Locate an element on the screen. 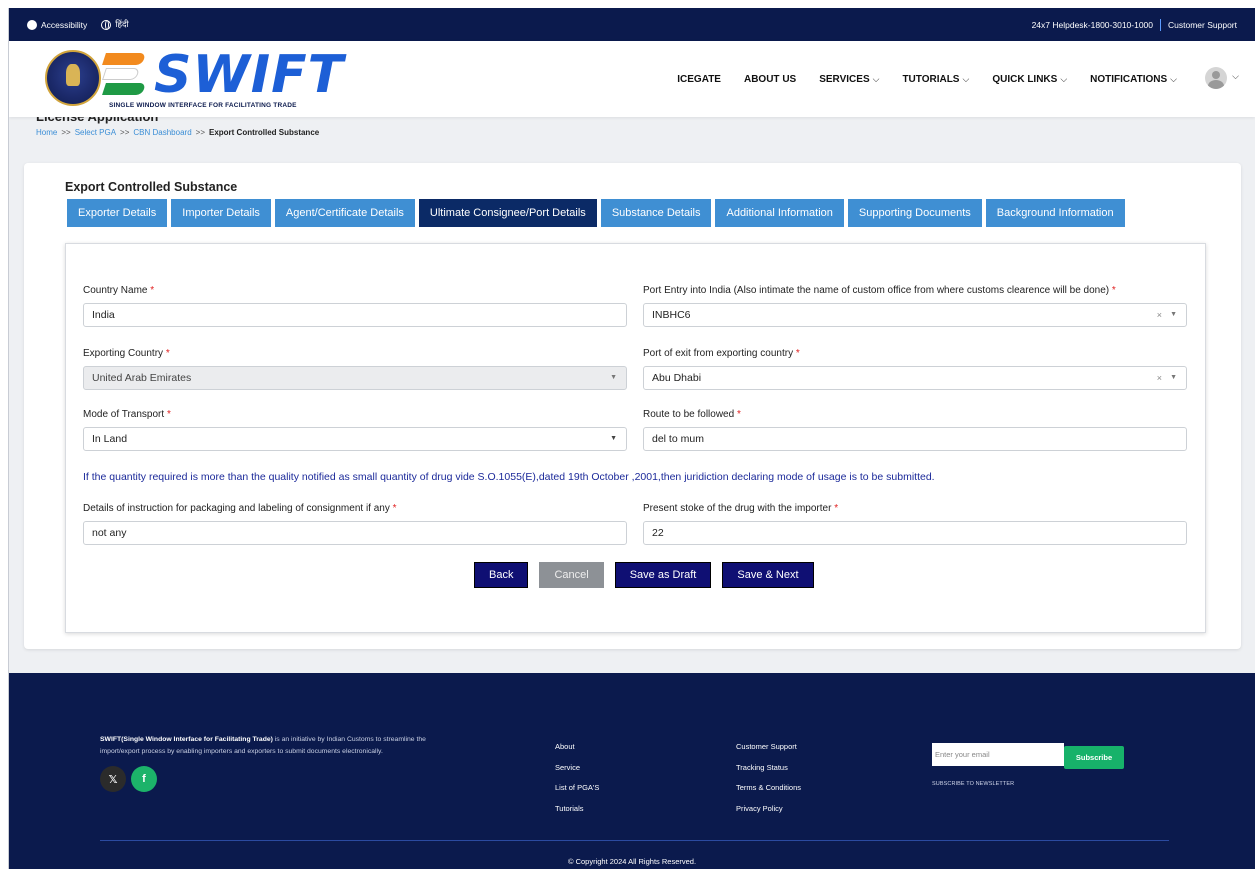 The height and width of the screenshot is (869, 1255). form-actions: Back Cancel Save as Draft Save & Next is located at coordinates (644, 575).